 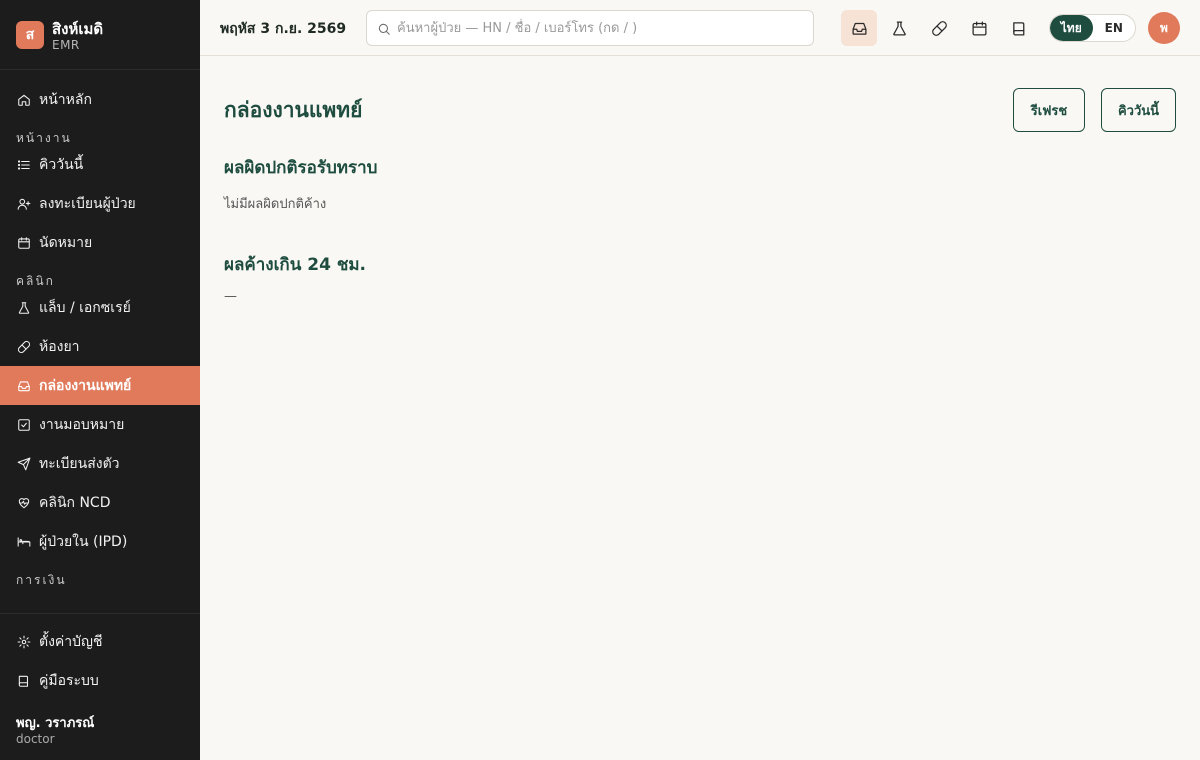 I want to click on manual-button, so click(x=1019, y=28).